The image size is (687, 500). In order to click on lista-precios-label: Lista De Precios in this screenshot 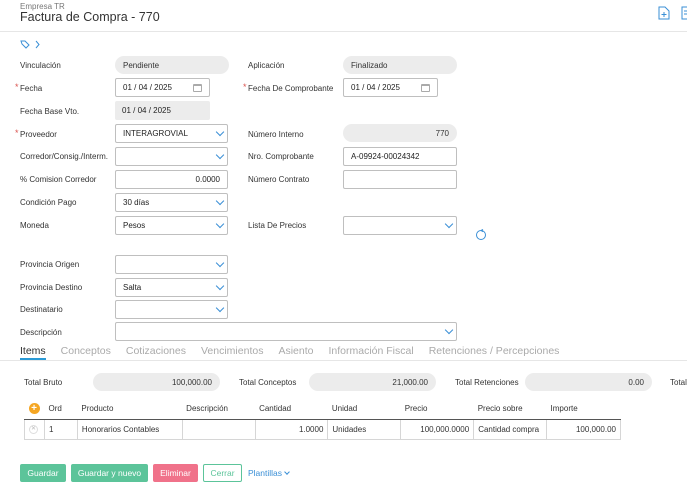, I will do `click(277, 225)`.